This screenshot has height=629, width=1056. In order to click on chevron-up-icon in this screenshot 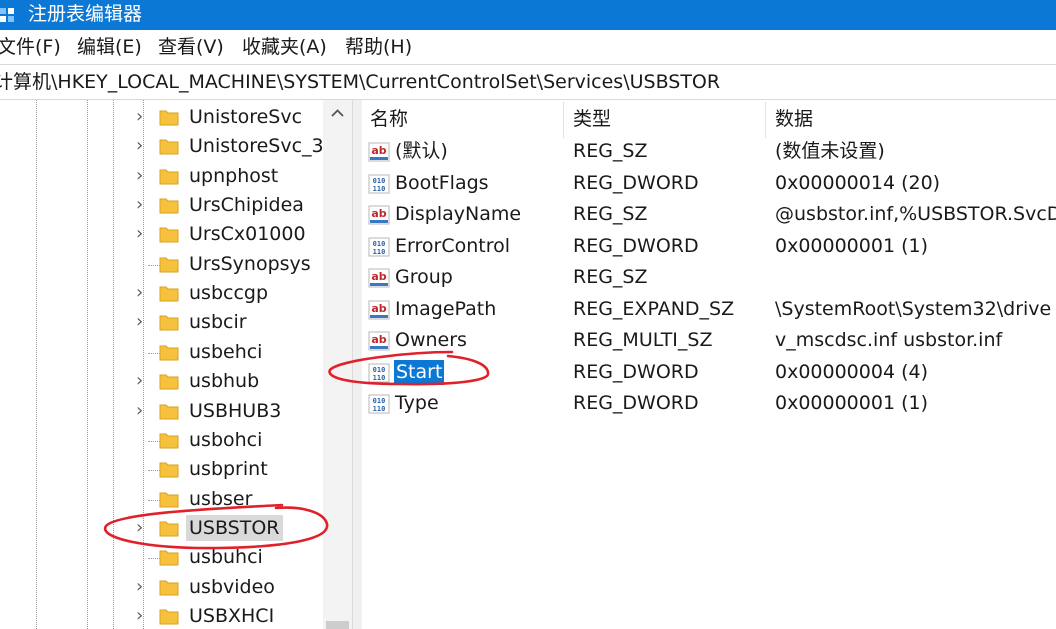, I will do `click(337, 113)`.